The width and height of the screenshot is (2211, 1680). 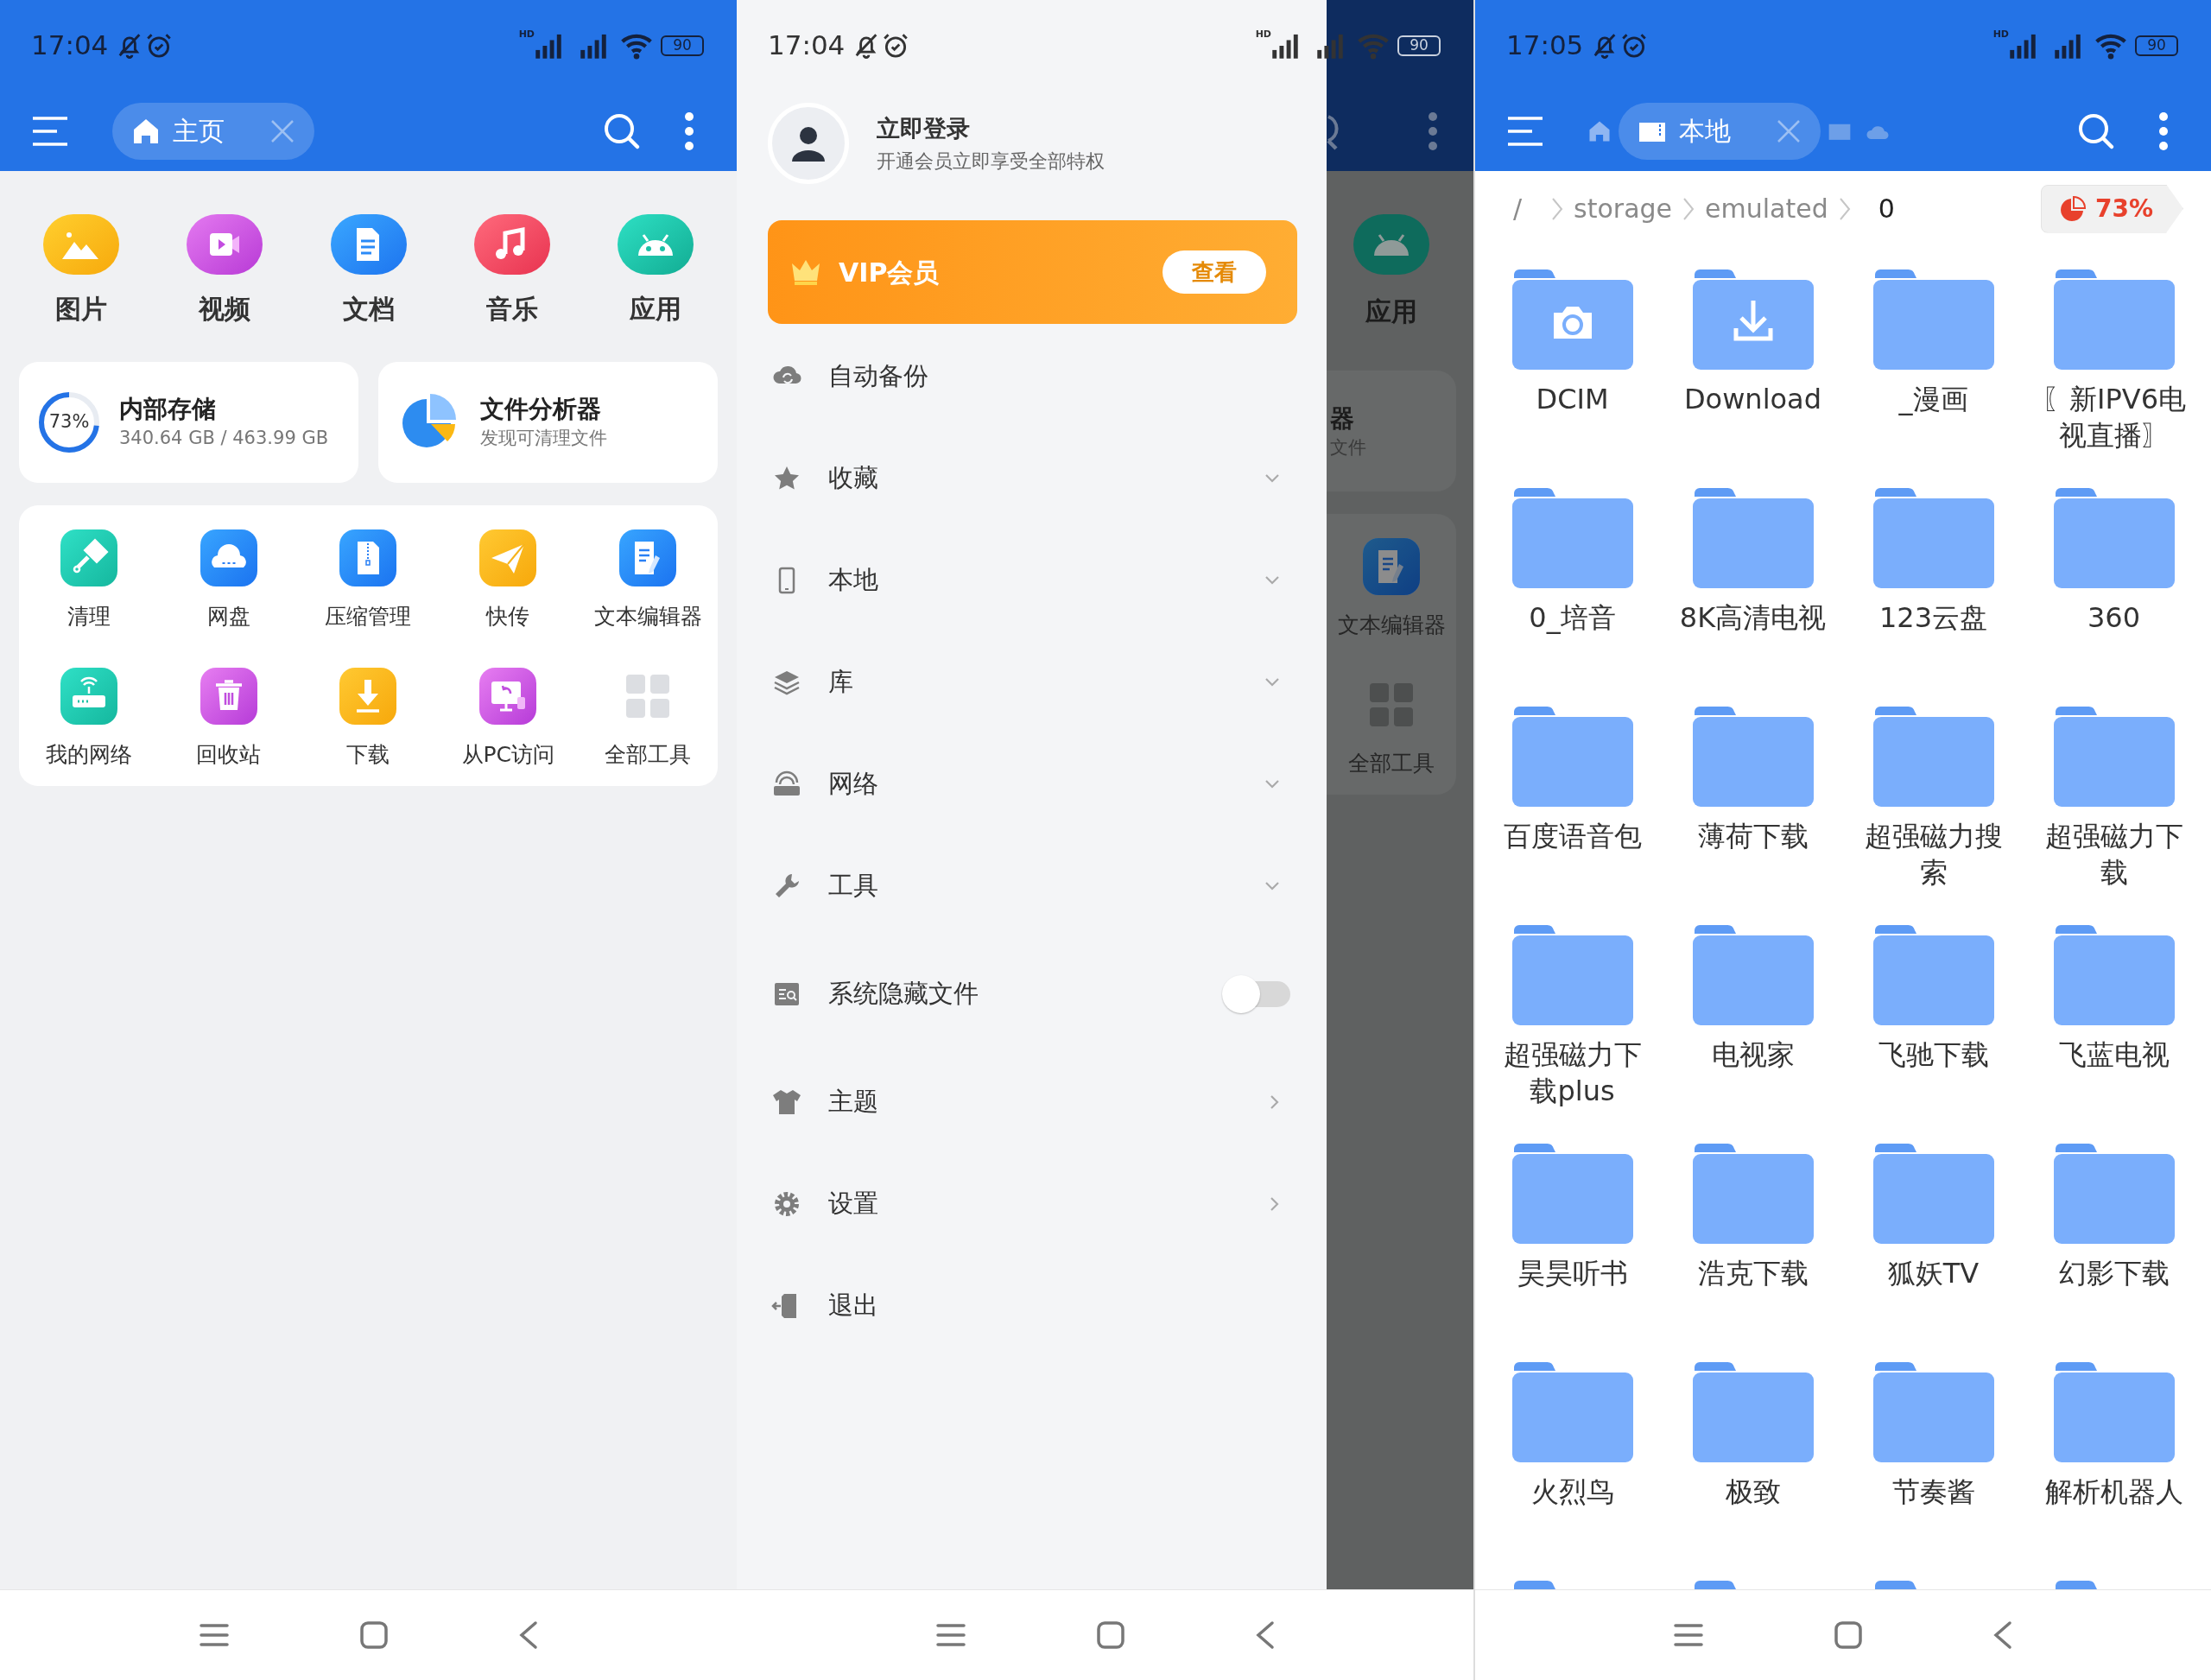 What do you see at coordinates (229, 754) in the screenshot?
I see `tool-label: 回收站` at bounding box center [229, 754].